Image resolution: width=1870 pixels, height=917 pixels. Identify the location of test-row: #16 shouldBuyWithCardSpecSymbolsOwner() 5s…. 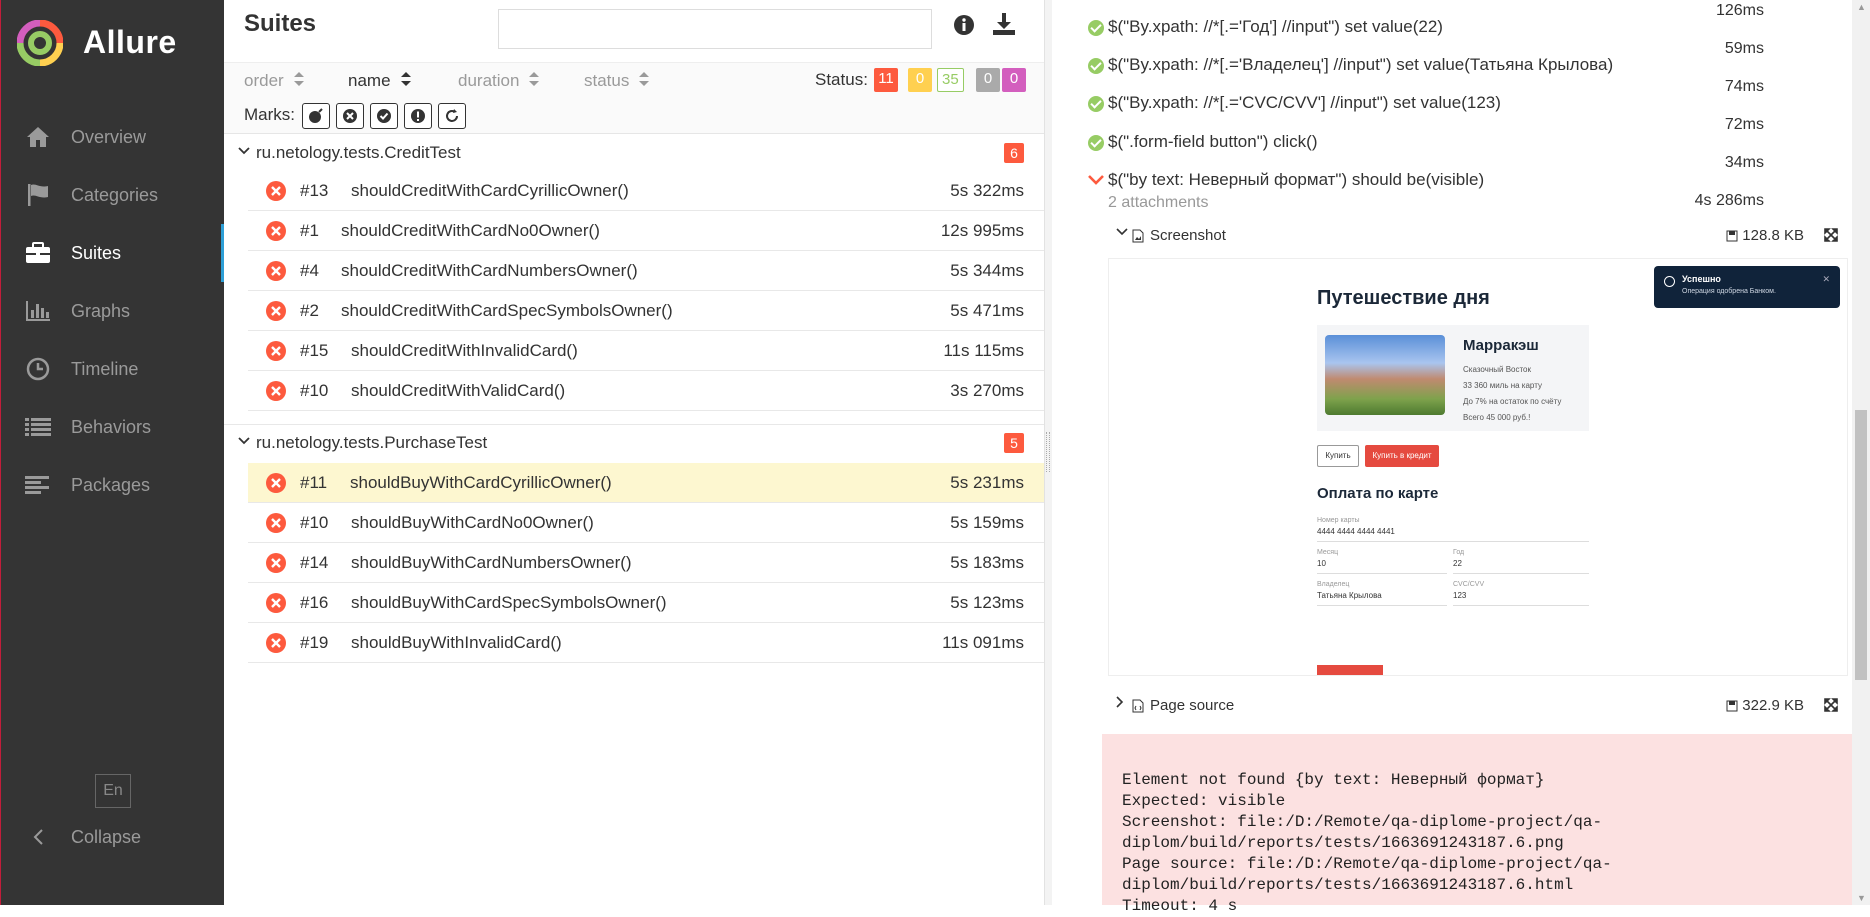
(646, 603).